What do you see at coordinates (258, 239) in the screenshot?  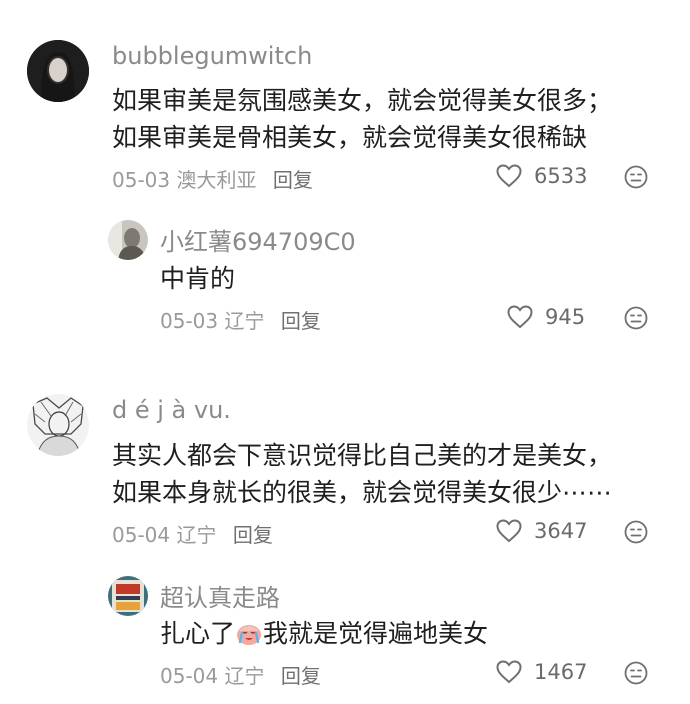 I see `comment-username: 小红薯694709C0` at bounding box center [258, 239].